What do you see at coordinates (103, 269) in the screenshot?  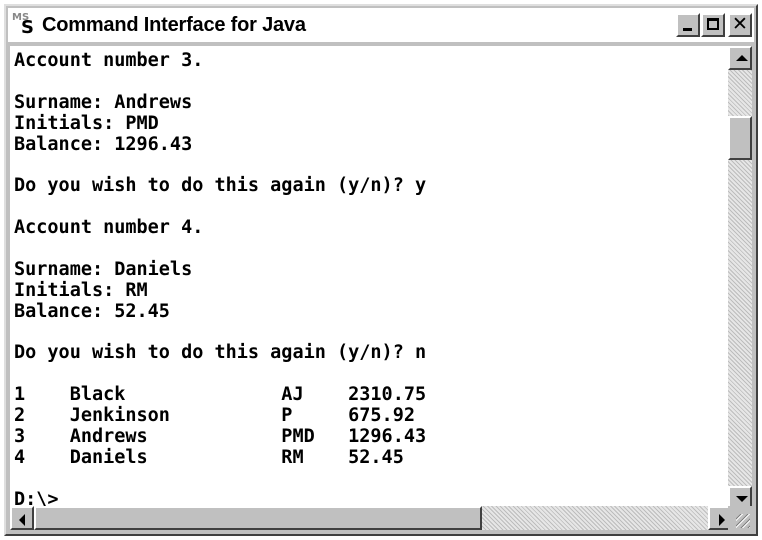 I see `console-line: Surname: Daniels` at bounding box center [103, 269].